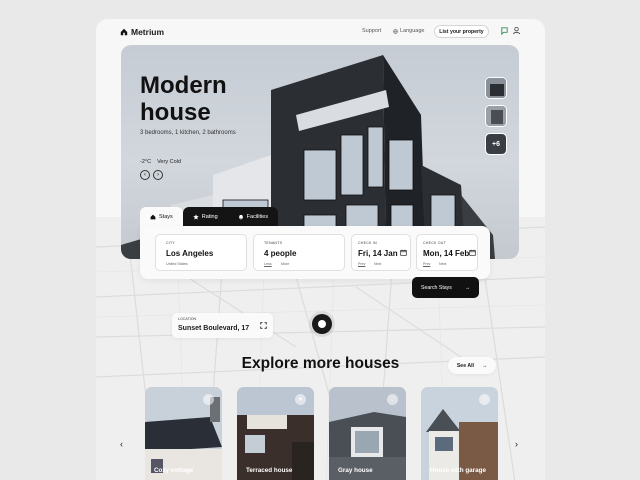 This screenshot has height=480, width=640. What do you see at coordinates (322, 324) in the screenshot?
I see `map-pin-icon` at bounding box center [322, 324].